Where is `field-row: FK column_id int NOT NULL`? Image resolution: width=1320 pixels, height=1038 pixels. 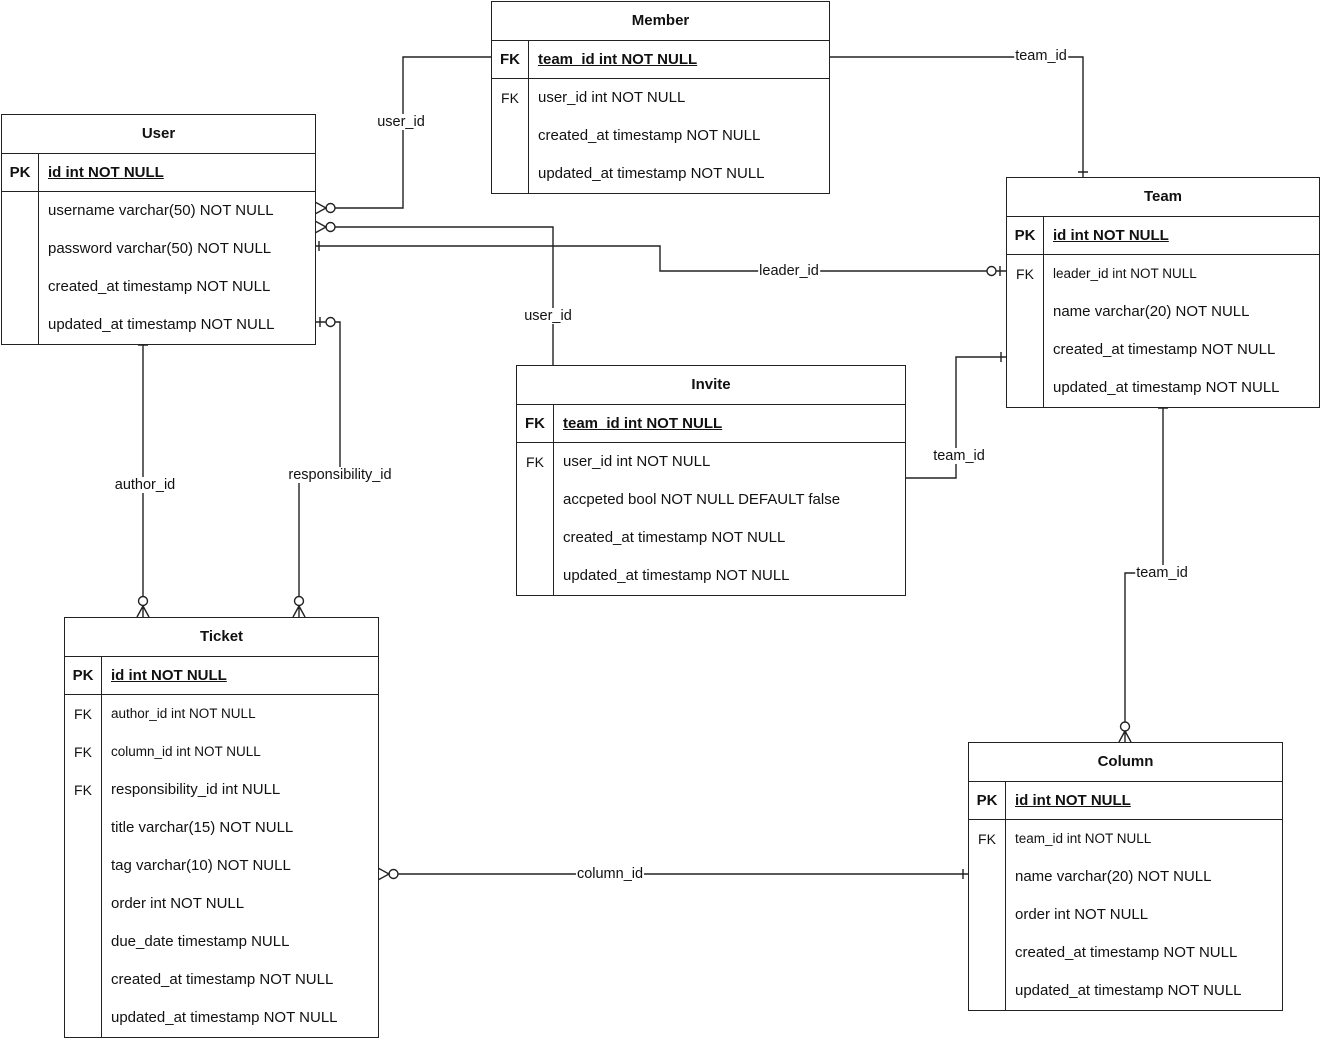 field-row: FK column_id int NOT NULL is located at coordinates (221, 752).